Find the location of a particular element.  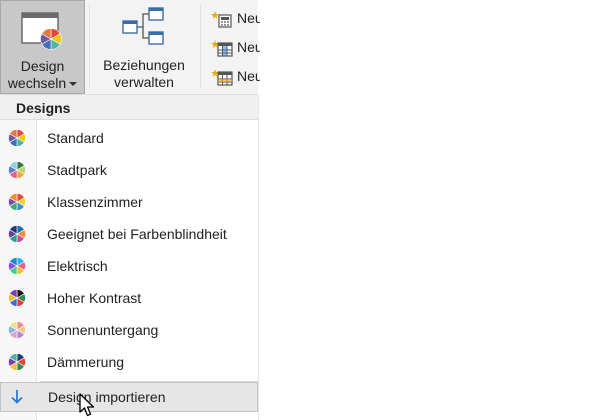

new-measure-label: Neu is located at coordinates (248, 18).